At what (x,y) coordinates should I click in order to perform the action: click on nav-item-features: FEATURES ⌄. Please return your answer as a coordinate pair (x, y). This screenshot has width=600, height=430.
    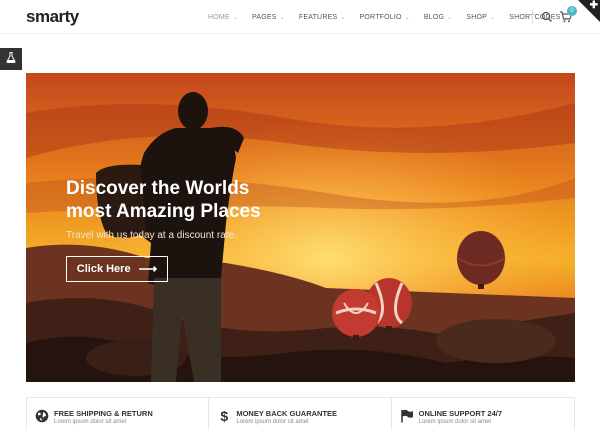
    Looking at the image, I should click on (322, 17).